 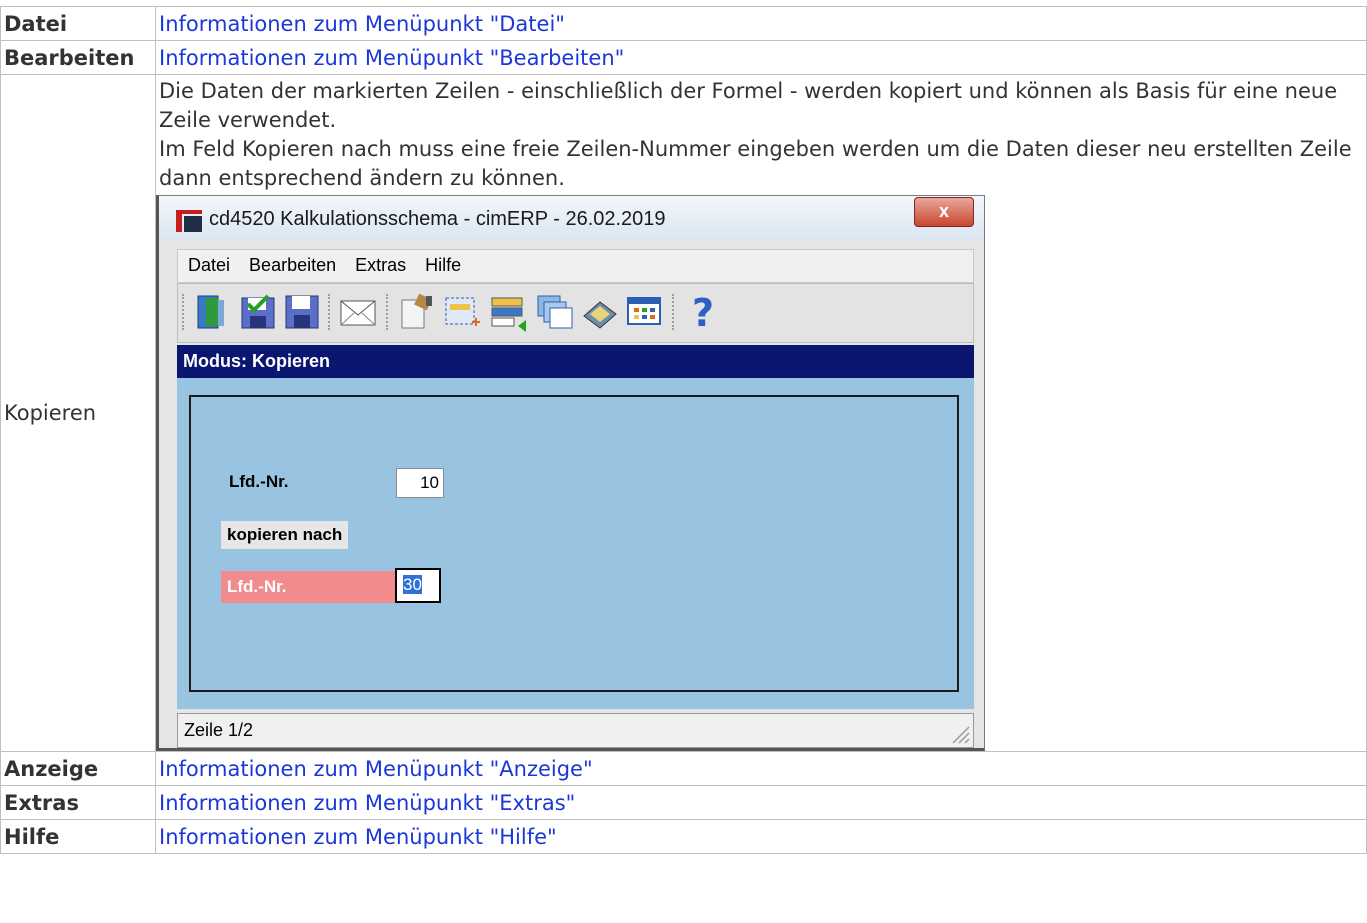 What do you see at coordinates (761, 57) in the screenshot?
I see `row-value: Informationen zum Menüpunkt "Bearbeiten"` at bounding box center [761, 57].